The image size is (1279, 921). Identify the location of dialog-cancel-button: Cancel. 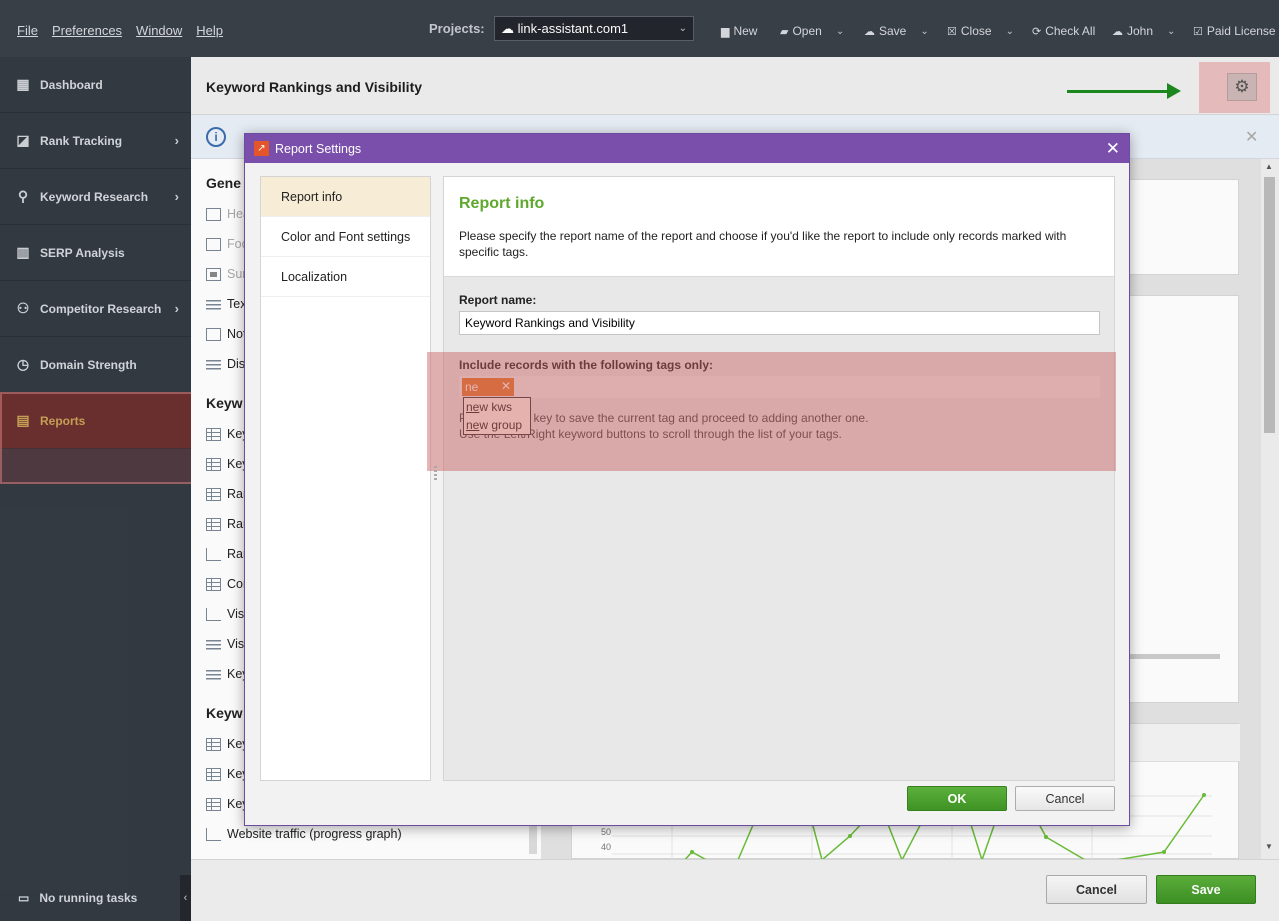
(1065, 798).